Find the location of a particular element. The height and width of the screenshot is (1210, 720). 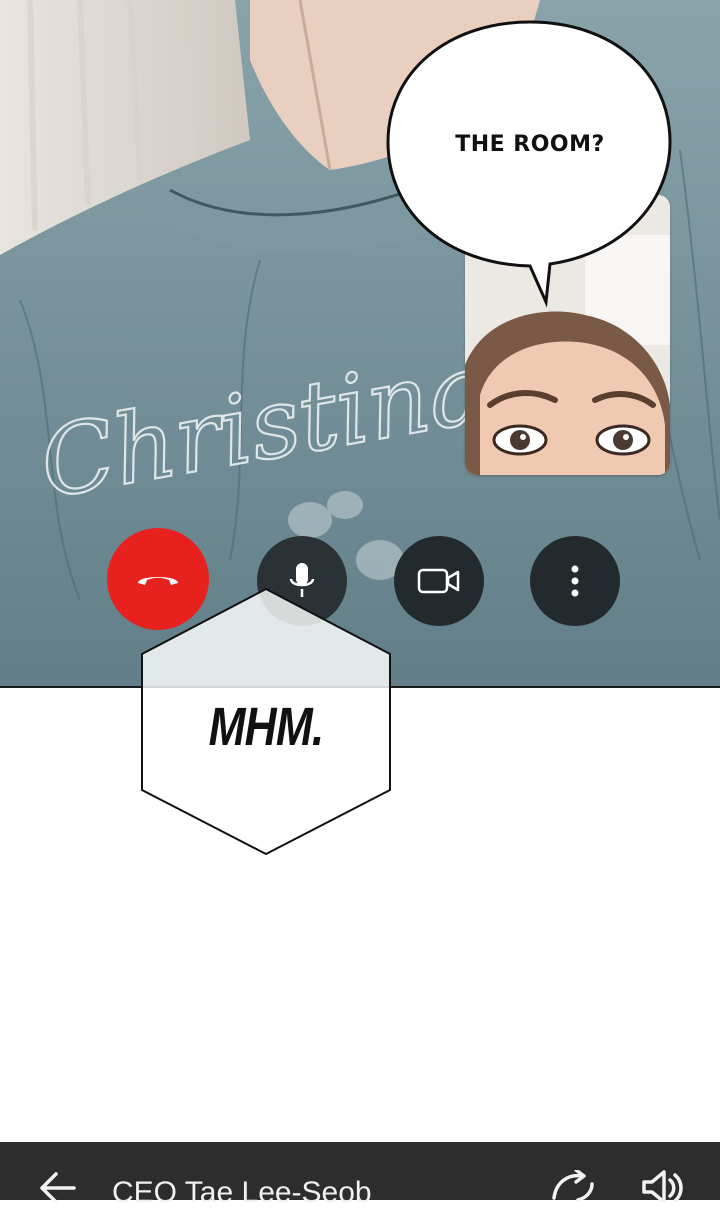

episode-title: CEO Tae Lee-Seob is located at coordinates (242, 1192).